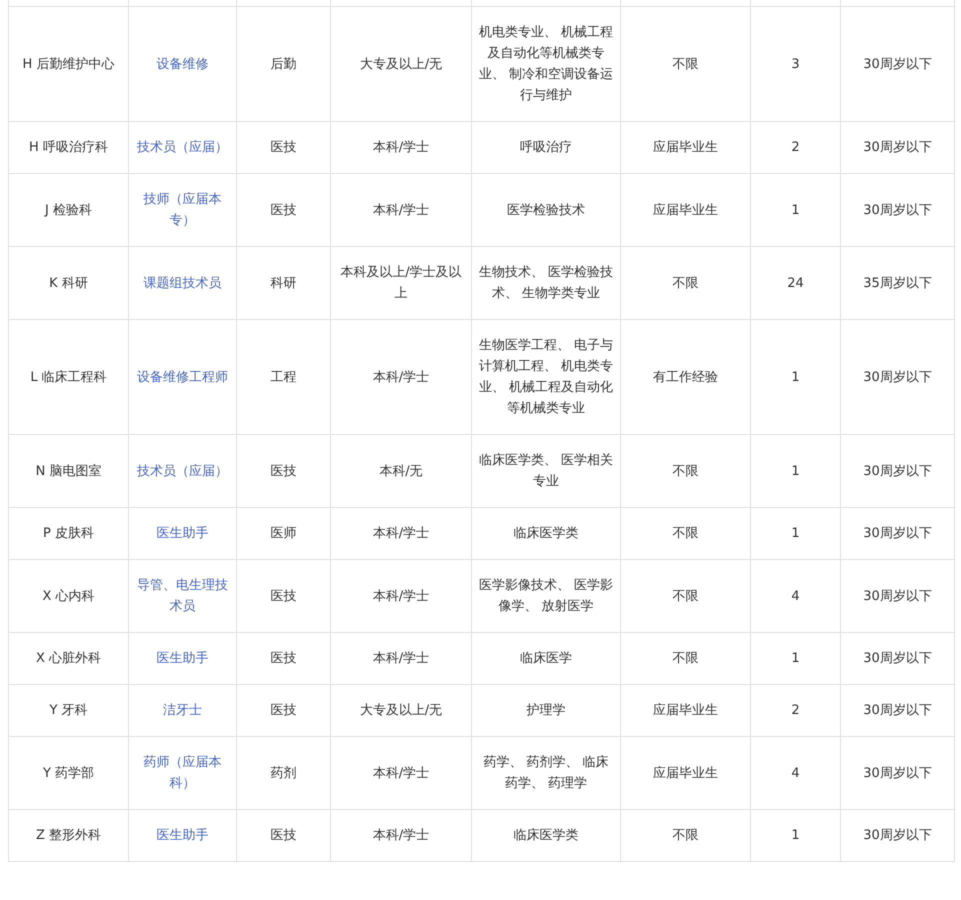  What do you see at coordinates (68, 64) in the screenshot?
I see `table-cell: H 后勤维护中心` at bounding box center [68, 64].